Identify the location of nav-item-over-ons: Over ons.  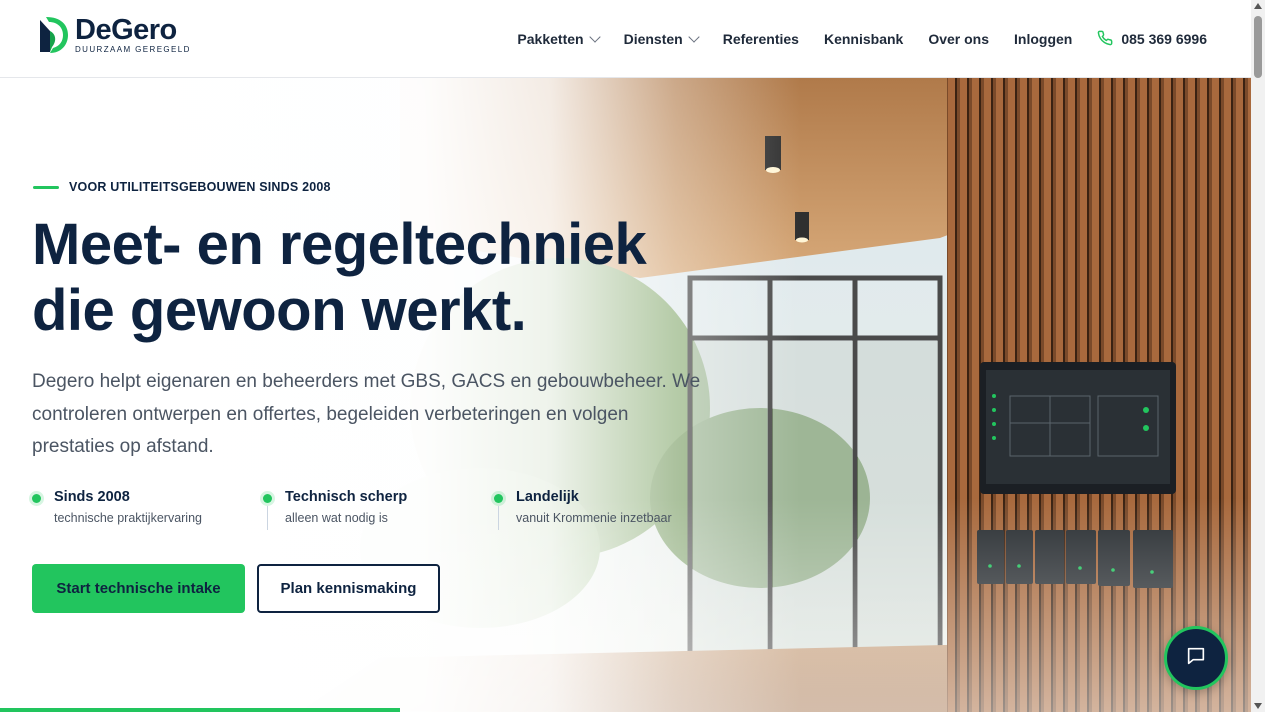
(958, 39).